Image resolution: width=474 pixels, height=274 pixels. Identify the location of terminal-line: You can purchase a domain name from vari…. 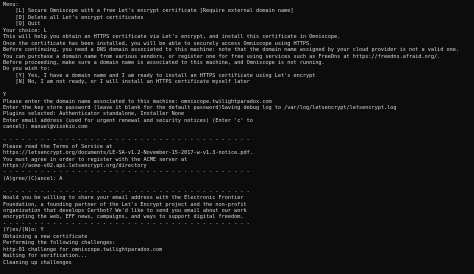
(222, 56).